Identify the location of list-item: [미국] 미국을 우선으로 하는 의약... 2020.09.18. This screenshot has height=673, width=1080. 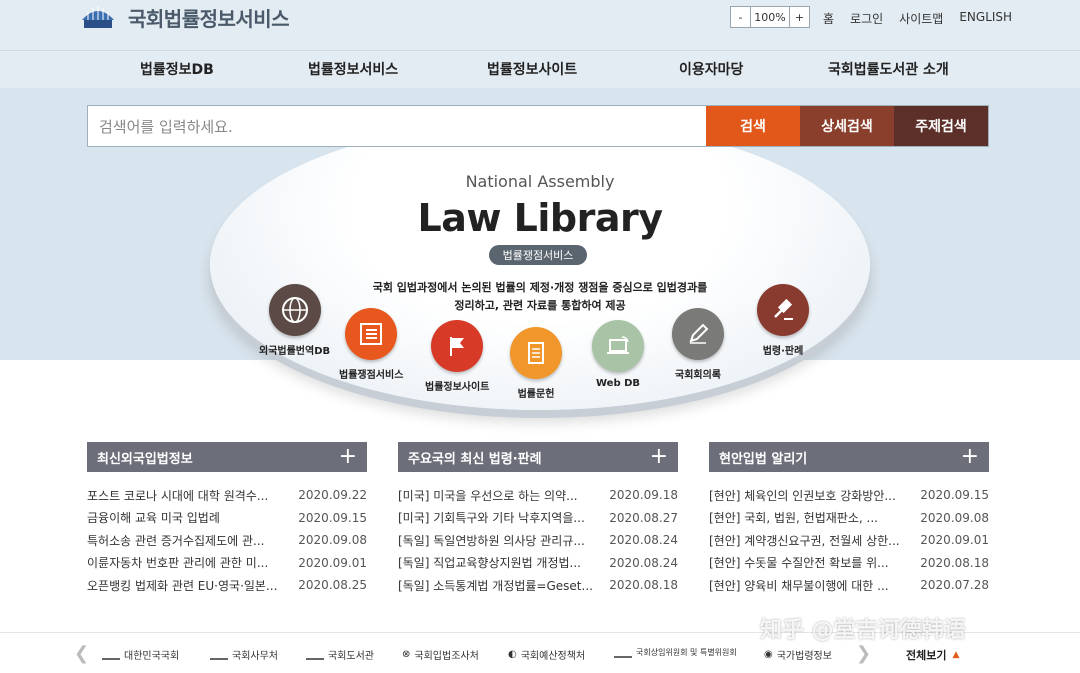
(538, 495).